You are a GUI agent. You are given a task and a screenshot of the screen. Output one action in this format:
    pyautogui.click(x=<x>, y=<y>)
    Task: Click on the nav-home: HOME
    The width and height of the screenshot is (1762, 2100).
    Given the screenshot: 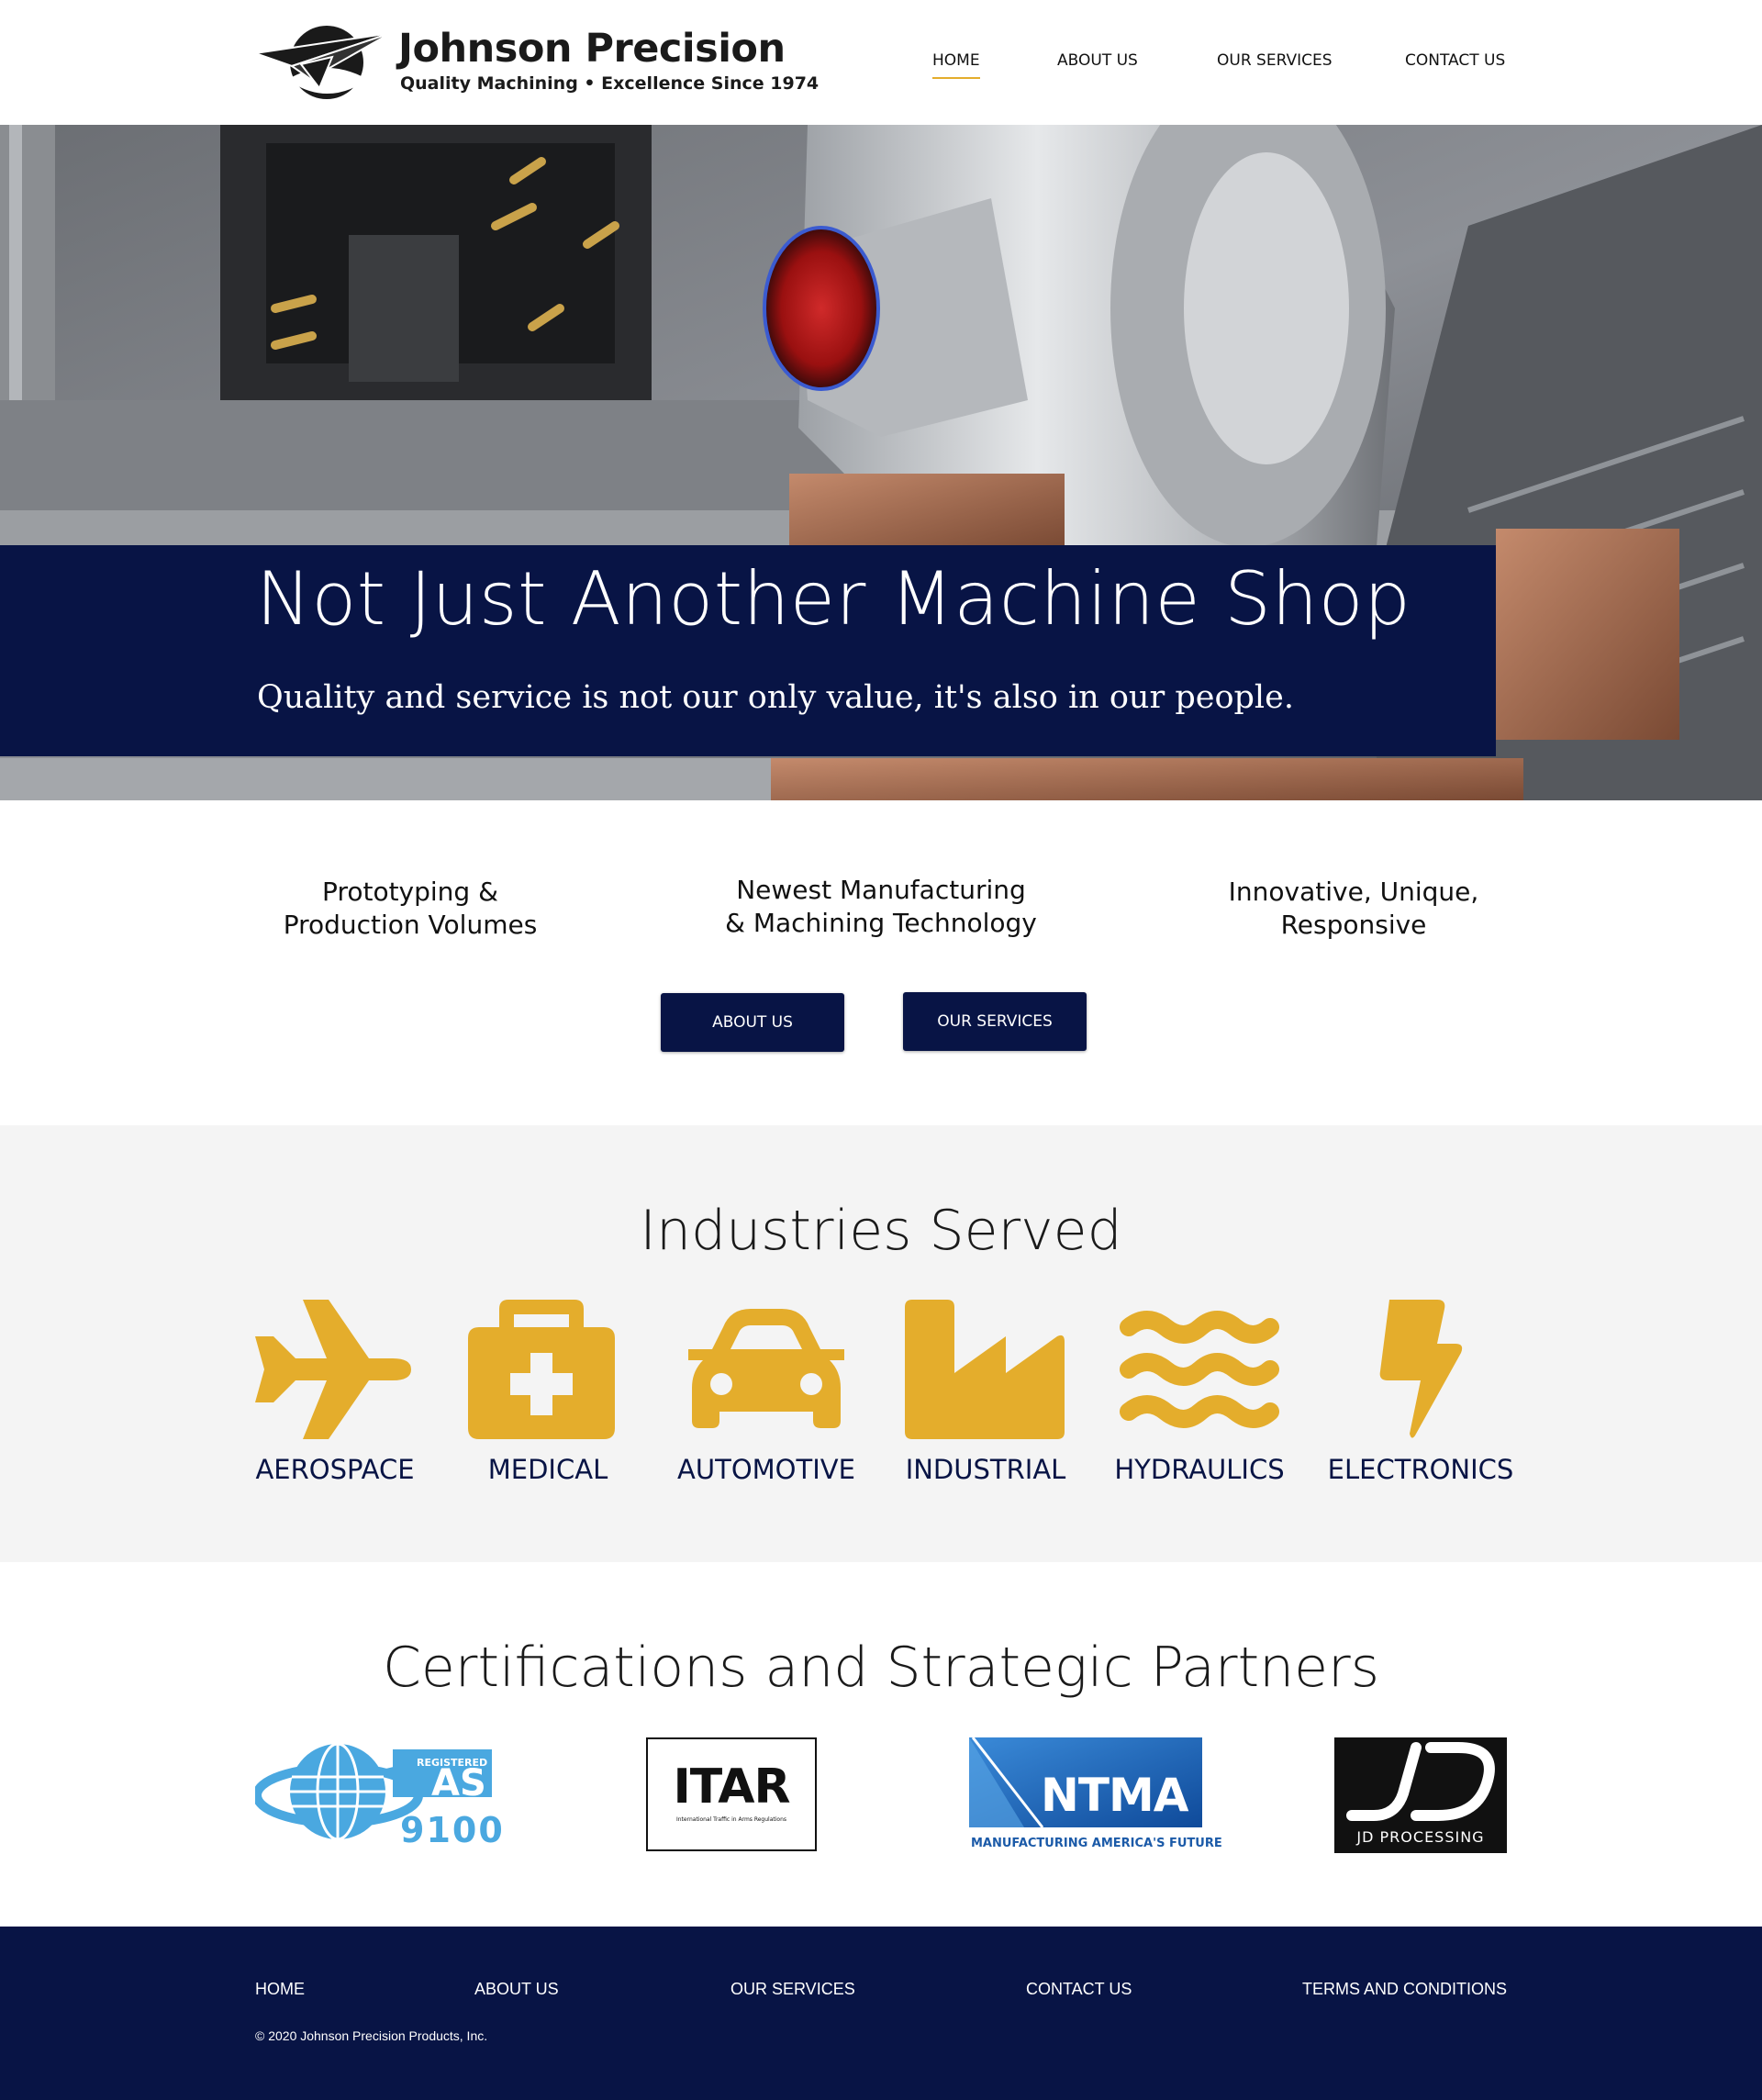 What is the action you would take?
    pyautogui.click(x=956, y=65)
    